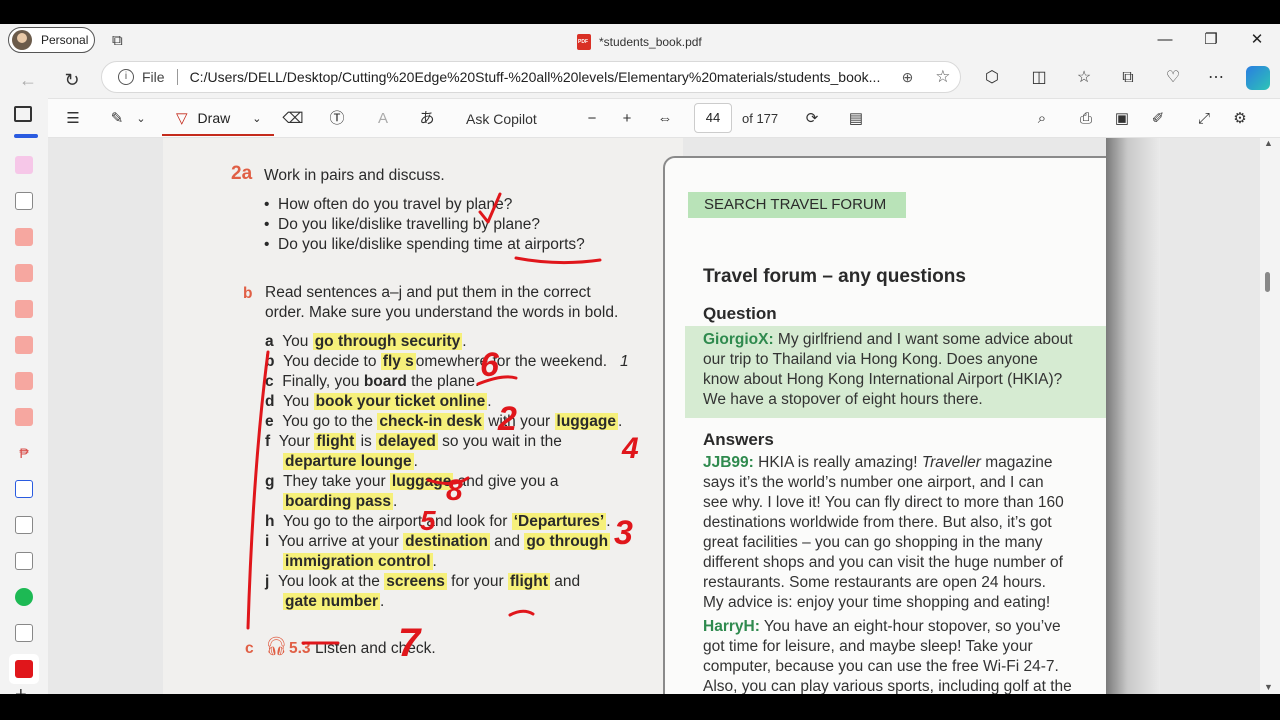 The image size is (1280, 720). What do you see at coordinates (1257, 40) in the screenshot?
I see `close-button: ✕` at bounding box center [1257, 40].